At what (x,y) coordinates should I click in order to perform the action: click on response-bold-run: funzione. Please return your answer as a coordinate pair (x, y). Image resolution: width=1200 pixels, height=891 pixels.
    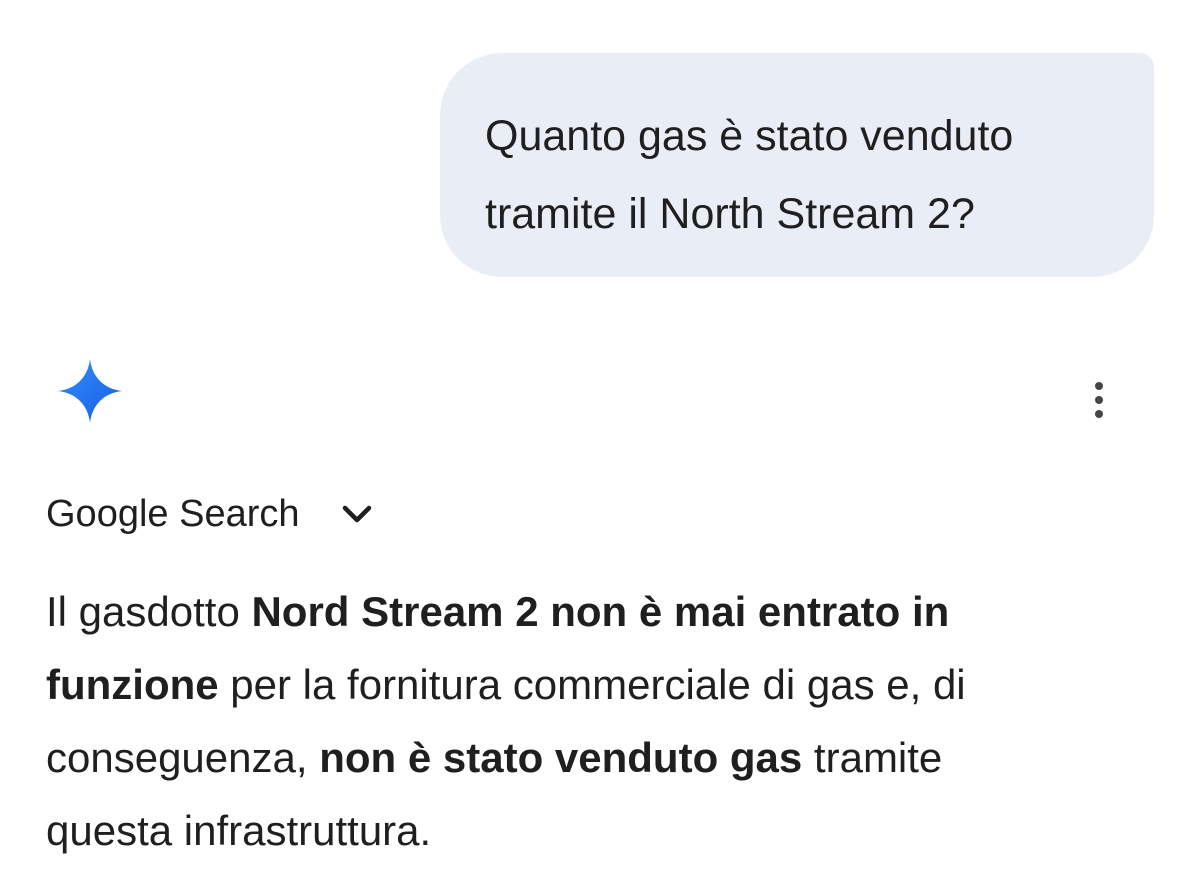
    Looking at the image, I should click on (132, 684).